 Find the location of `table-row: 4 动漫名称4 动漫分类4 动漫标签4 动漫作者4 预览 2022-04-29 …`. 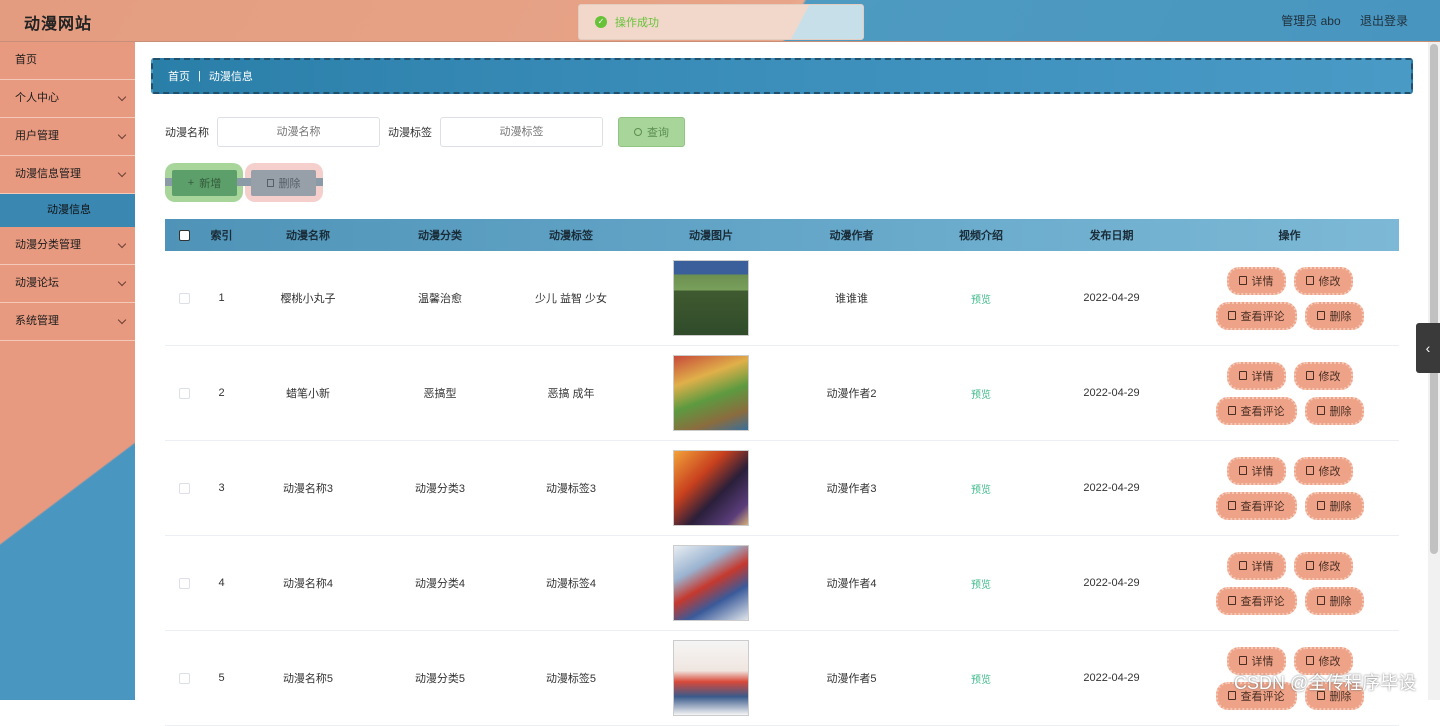

table-row: 4 动漫名称4 动漫分类4 动漫标签4 动漫作者4 预览 2022-04-29 … is located at coordinates (782, 583).